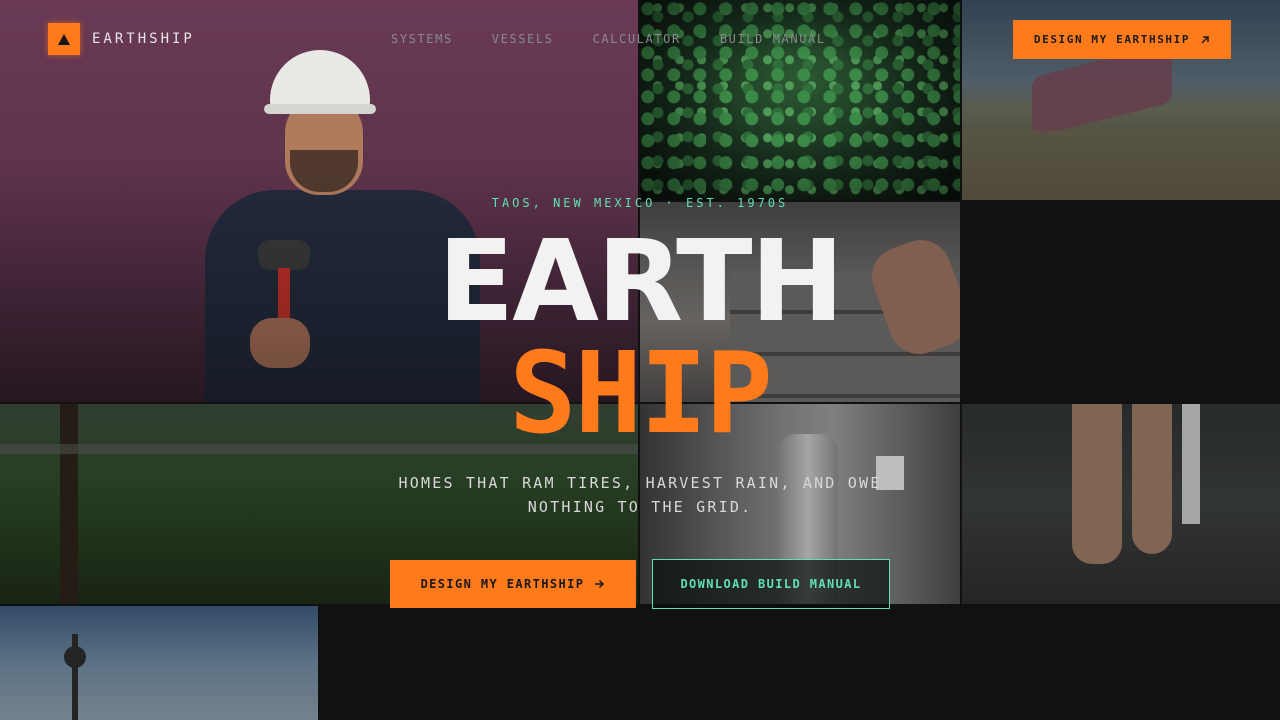 The image size is (1280, 720). I want to click on download-build-manual-button: DOWNLOAD BUILD MANUAL, so click(771, 584).